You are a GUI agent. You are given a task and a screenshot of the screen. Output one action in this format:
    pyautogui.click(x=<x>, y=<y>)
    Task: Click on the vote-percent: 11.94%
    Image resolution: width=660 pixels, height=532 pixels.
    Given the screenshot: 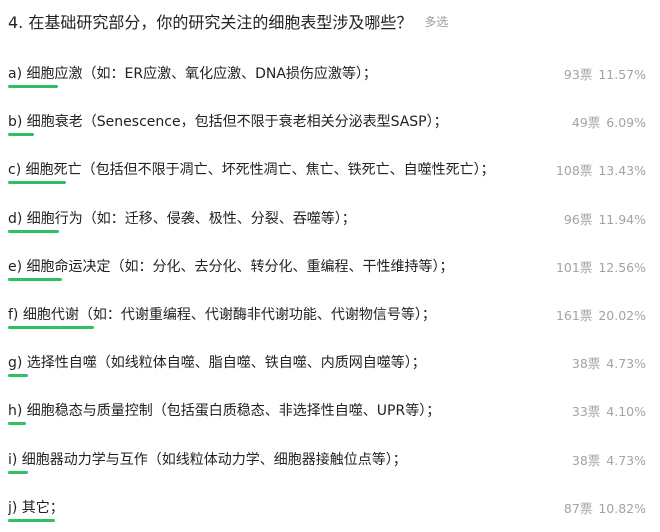 What is the action you would take?
    pyautogui.click(x=622, y=219)
    